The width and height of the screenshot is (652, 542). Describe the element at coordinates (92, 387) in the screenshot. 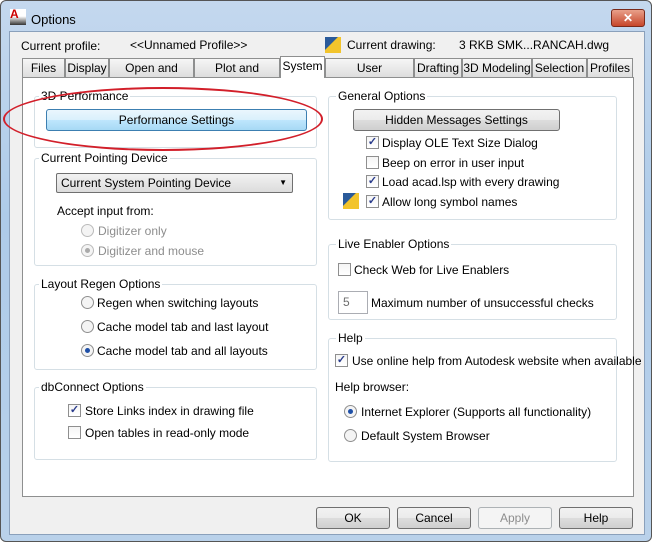

I see `dbconnect-title: dbConnect Options` at that location.